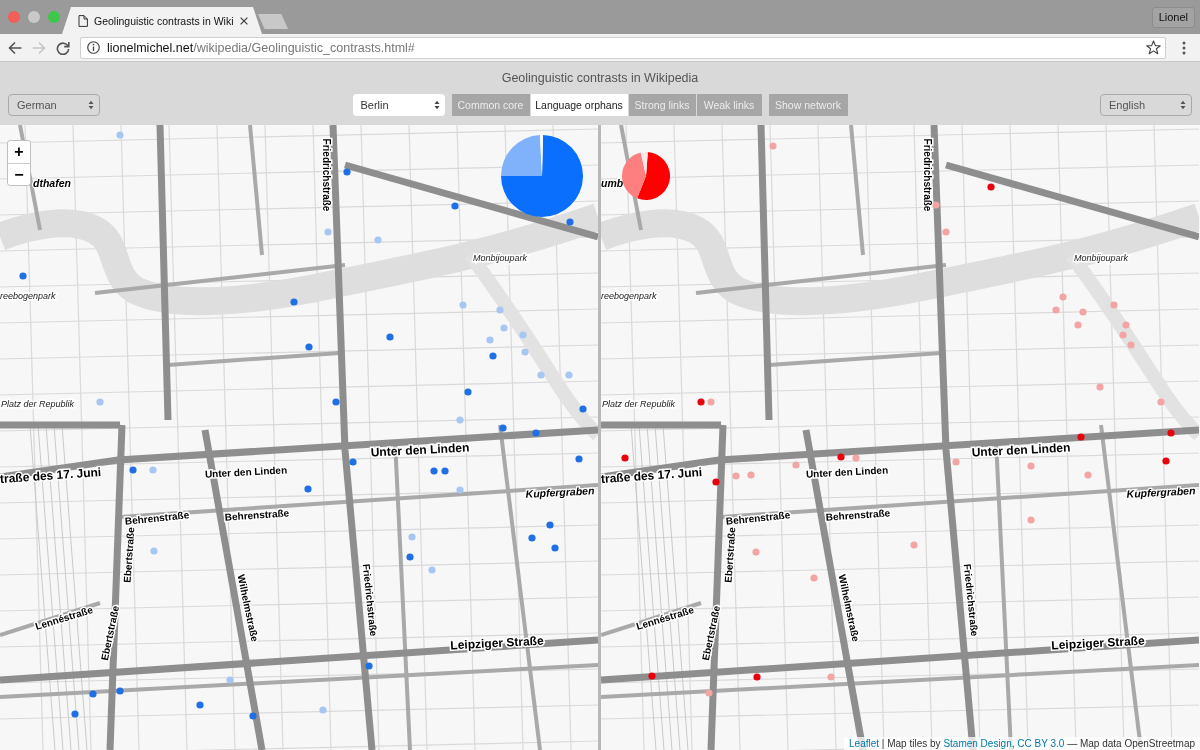 Image resolution: width=1200 pixels, height=750 pixels. What do you see at coordinates (1173, 17) in the screenshot?
I see `profile-button: Lionel` at bounding box center [1173, 17].